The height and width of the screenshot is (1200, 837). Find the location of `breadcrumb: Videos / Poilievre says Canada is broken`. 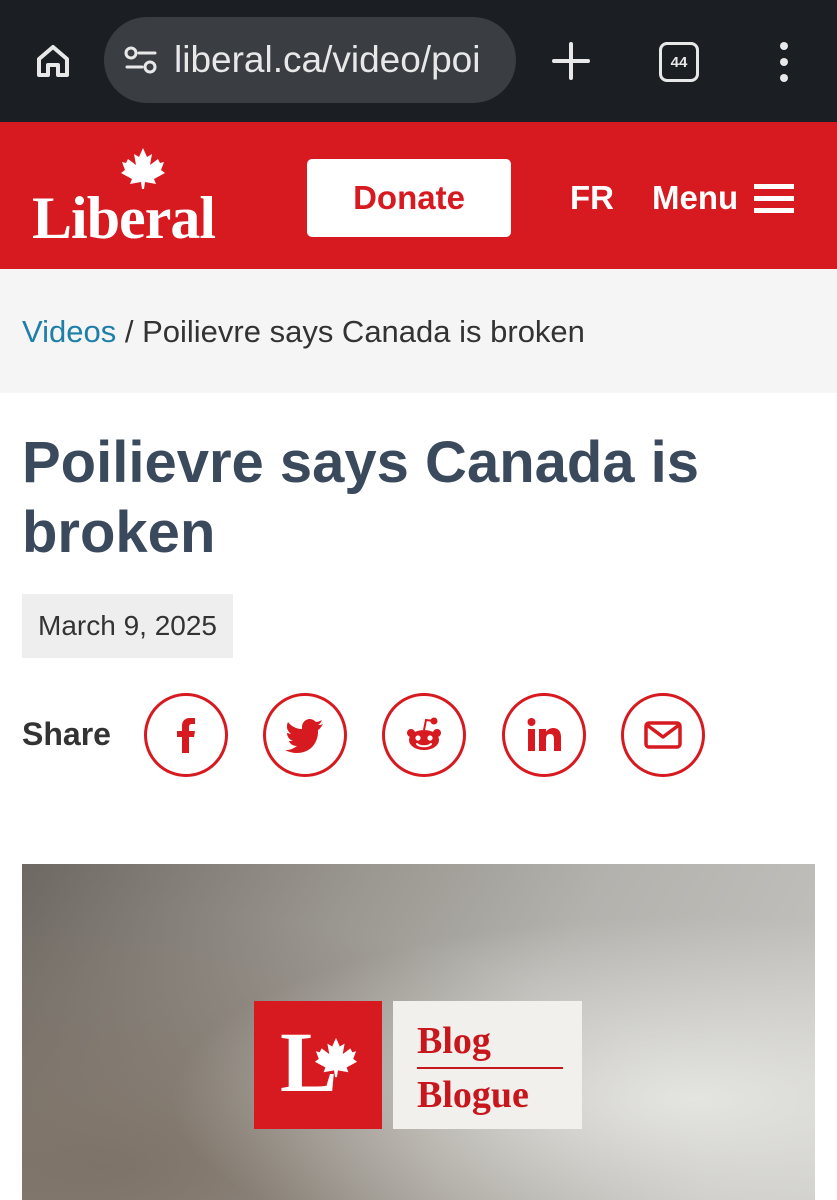

breadcrumb: Videos / Poilievre says Canada is broken is located at coordinates (418, 331).